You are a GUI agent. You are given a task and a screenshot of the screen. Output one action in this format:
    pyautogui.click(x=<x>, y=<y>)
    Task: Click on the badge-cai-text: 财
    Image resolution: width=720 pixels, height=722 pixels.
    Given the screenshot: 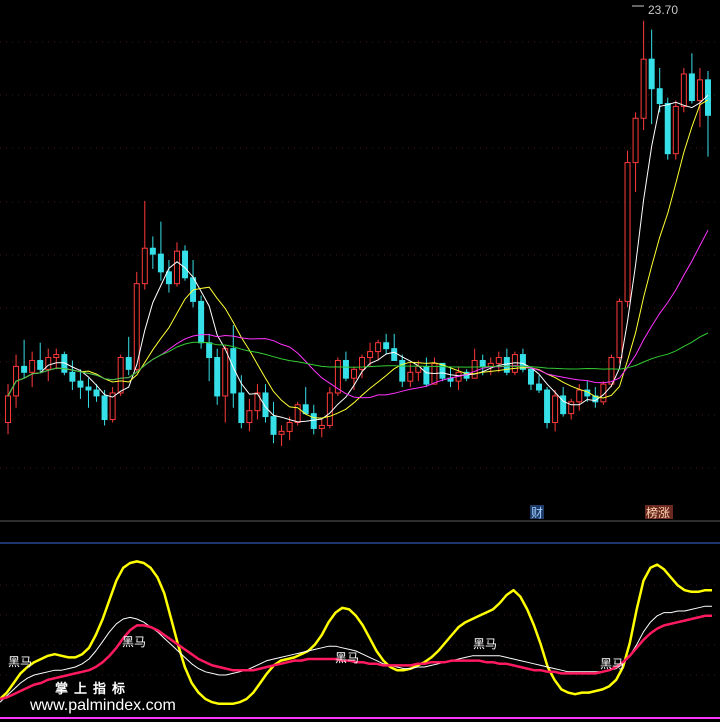 What is the action you would take?
    pyautogui.click(x=537, y=513)
    